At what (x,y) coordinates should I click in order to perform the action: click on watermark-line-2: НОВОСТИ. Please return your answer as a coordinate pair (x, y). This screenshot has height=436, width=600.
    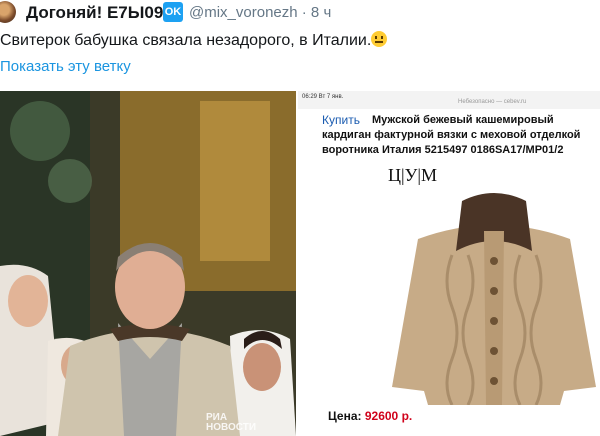
    Looking at the image, I should click on (231, 427).